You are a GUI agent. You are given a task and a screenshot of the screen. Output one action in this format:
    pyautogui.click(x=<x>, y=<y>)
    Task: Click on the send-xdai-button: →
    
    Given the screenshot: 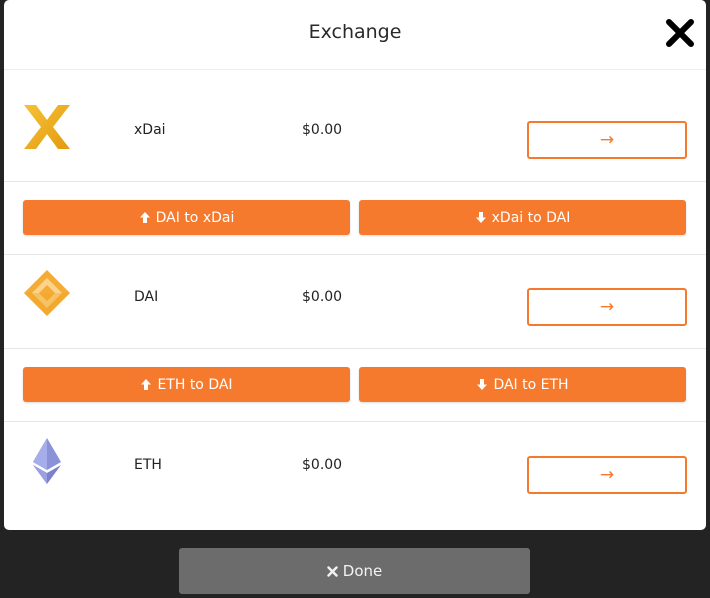 What is the action you would take?
    pyautogui.click(x=607, y=140)
    